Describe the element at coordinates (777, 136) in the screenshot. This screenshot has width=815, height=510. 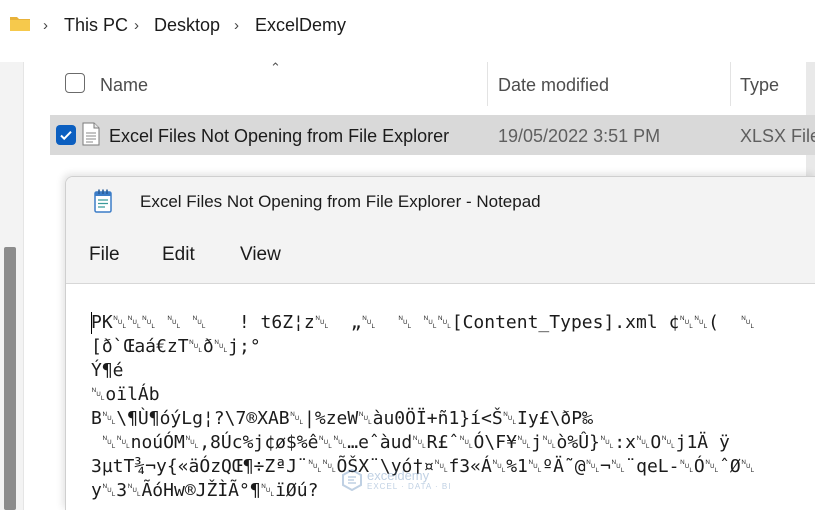
I see `file-type: XLSX File` at that location.